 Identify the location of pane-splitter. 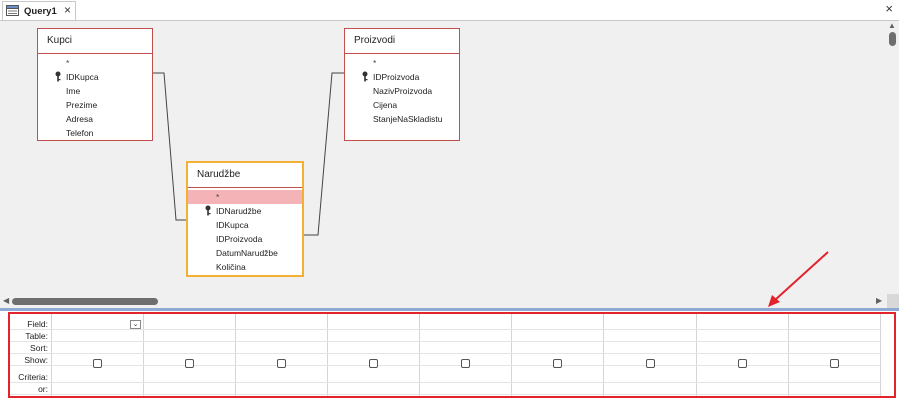
(449, 309).